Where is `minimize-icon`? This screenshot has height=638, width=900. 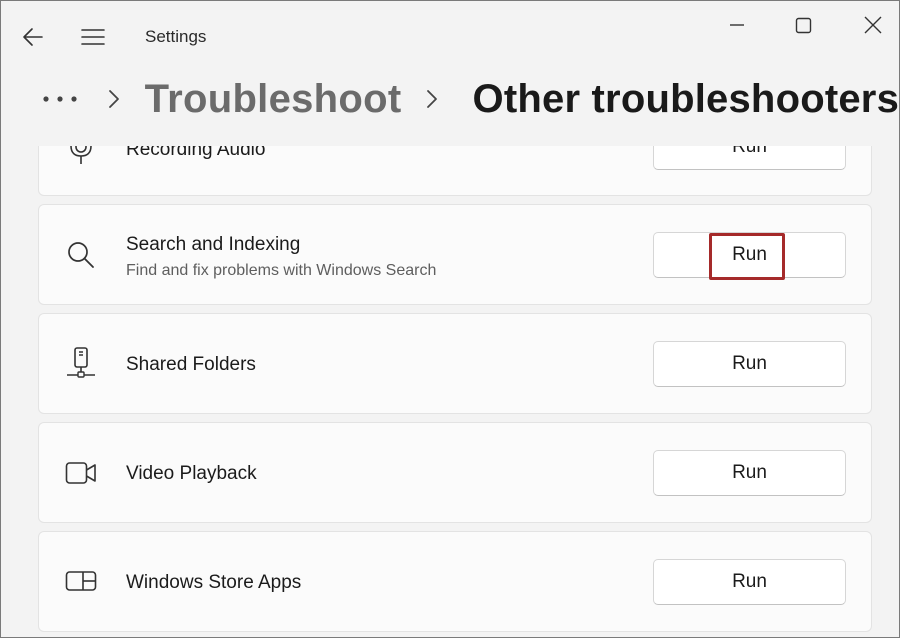 minimize-icon is located at coordinates (737, 25).